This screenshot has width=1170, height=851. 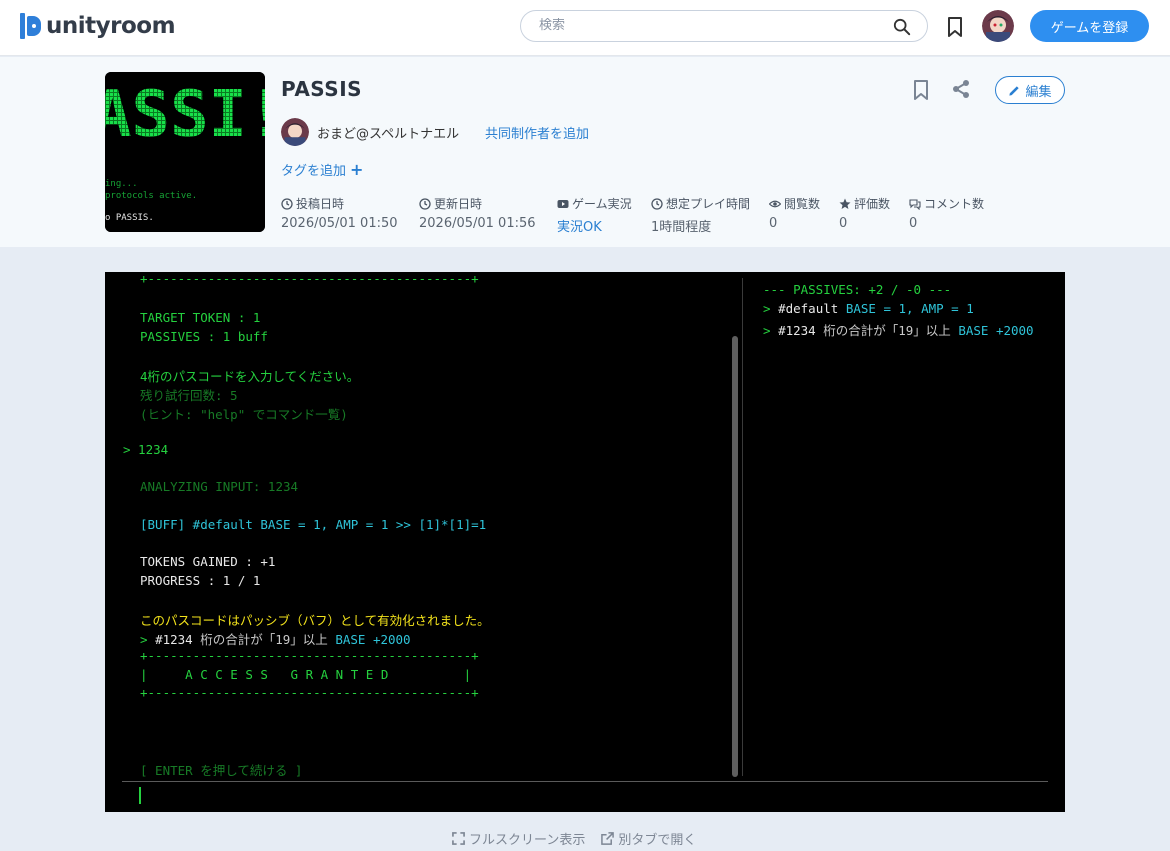 I want to click on input-divider, so click(x=585, y=781).